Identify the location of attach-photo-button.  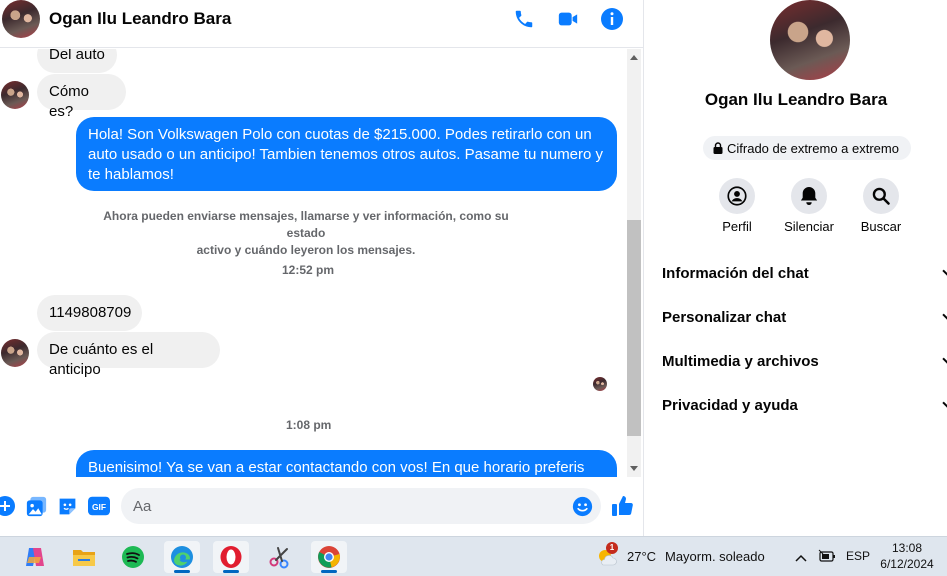
(36, 506).